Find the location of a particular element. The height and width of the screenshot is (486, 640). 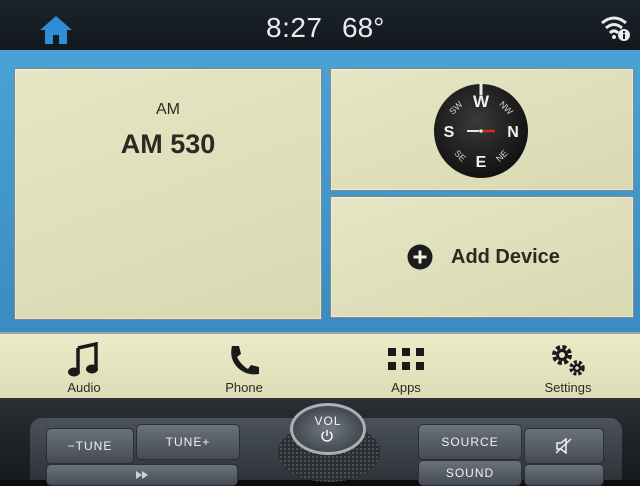

home-icon is located at coordinates (56, 30).